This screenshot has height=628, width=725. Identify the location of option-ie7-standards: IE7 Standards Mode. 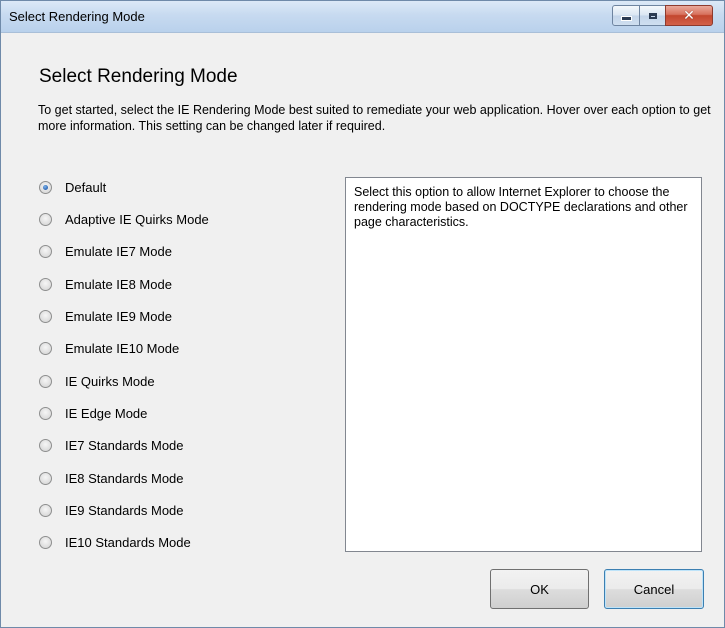
(111, 445).